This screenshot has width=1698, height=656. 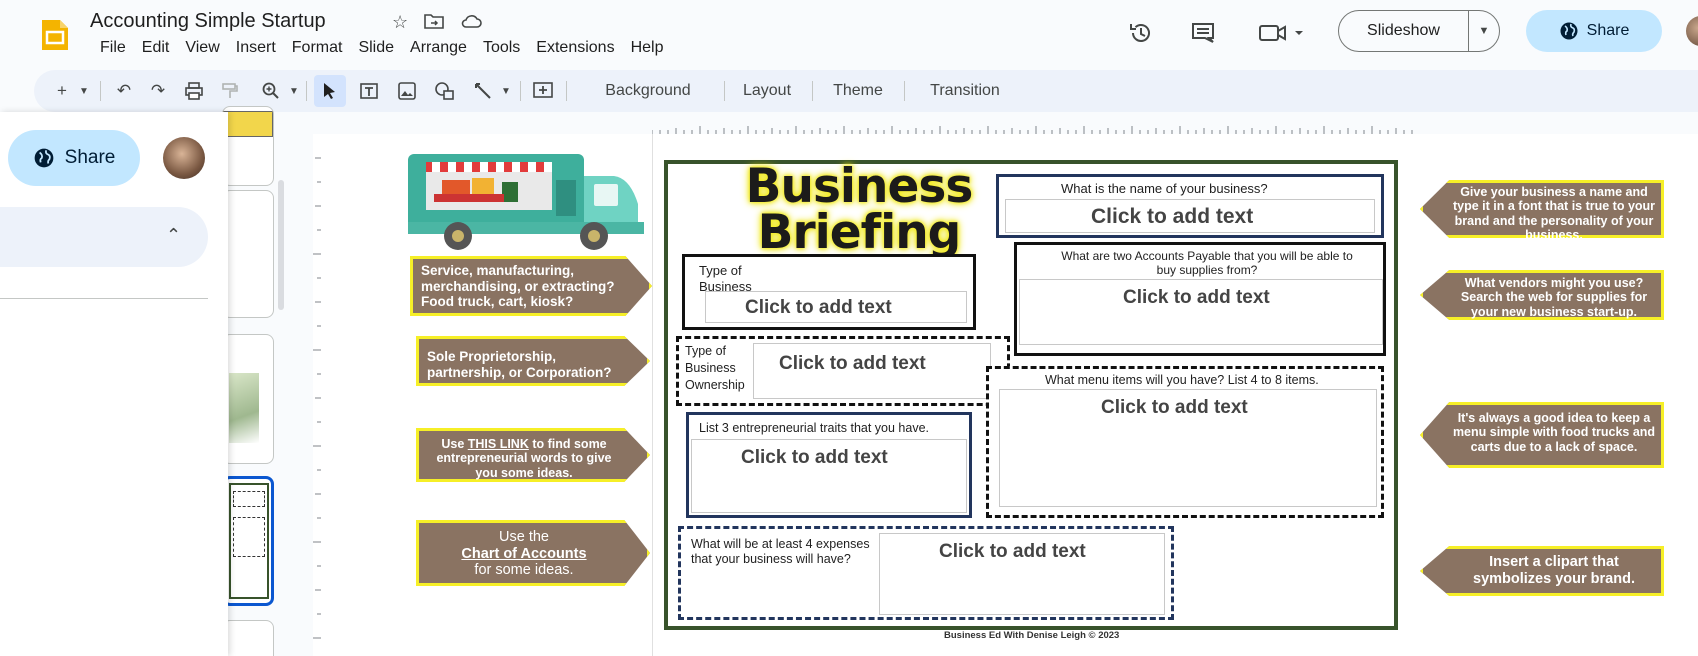 I want to click on title-line: Briefing, so click(x=859, y=232).